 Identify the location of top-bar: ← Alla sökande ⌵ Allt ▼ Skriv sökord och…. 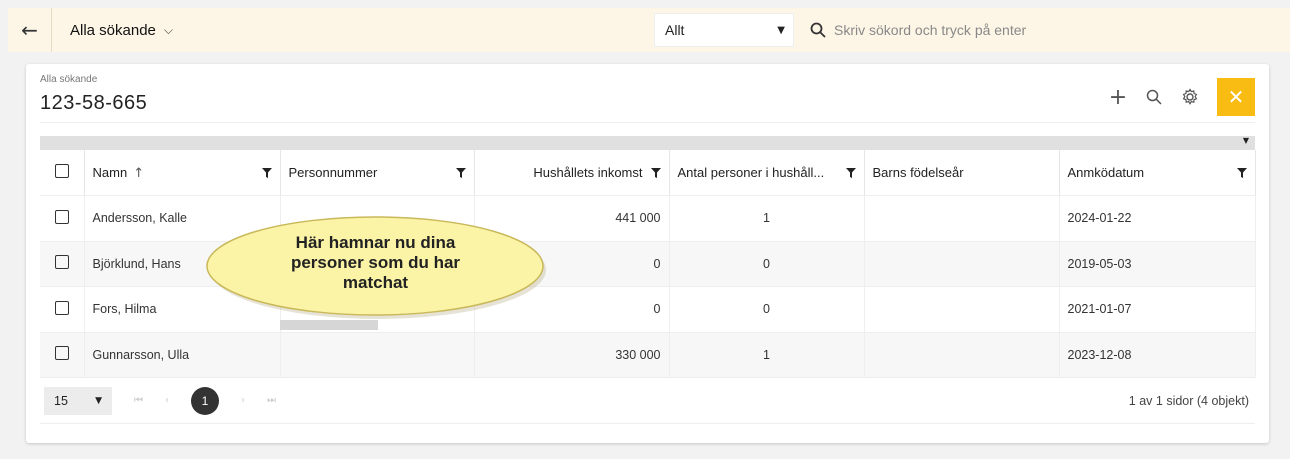
(649, 30).